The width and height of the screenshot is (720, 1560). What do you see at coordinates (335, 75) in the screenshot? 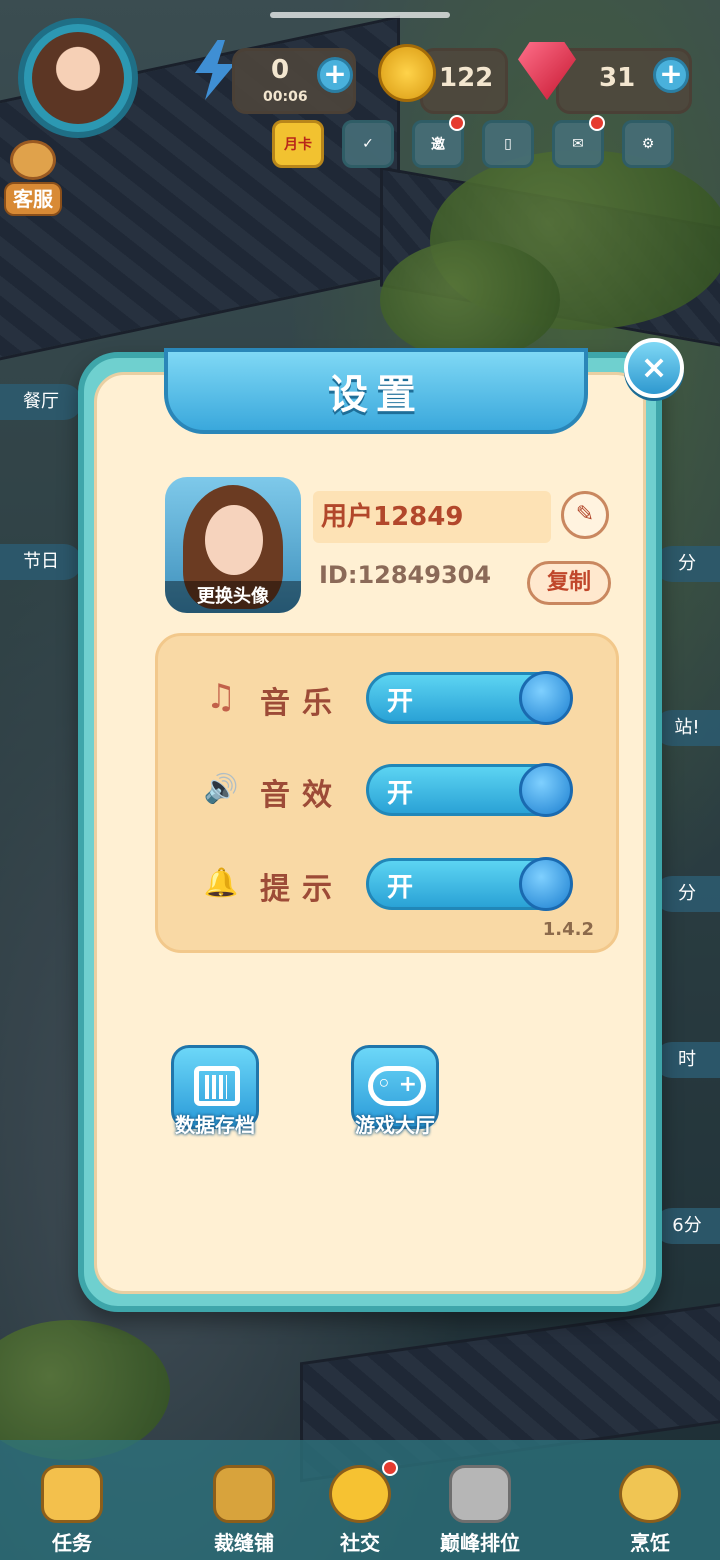
I see `energy-plus-button: +` at bounding box center [335, 75].